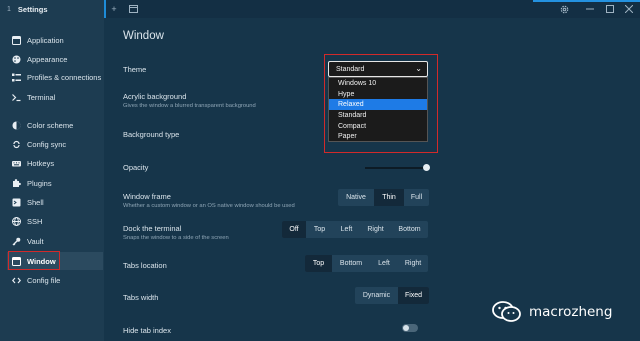 The height and width of the screenshot is (341, 640). What do you see at coordinates (147, 330) in the screenshot?
I see `hide-tab-index-label: Hide tab index` at bounding box center [147, 330].